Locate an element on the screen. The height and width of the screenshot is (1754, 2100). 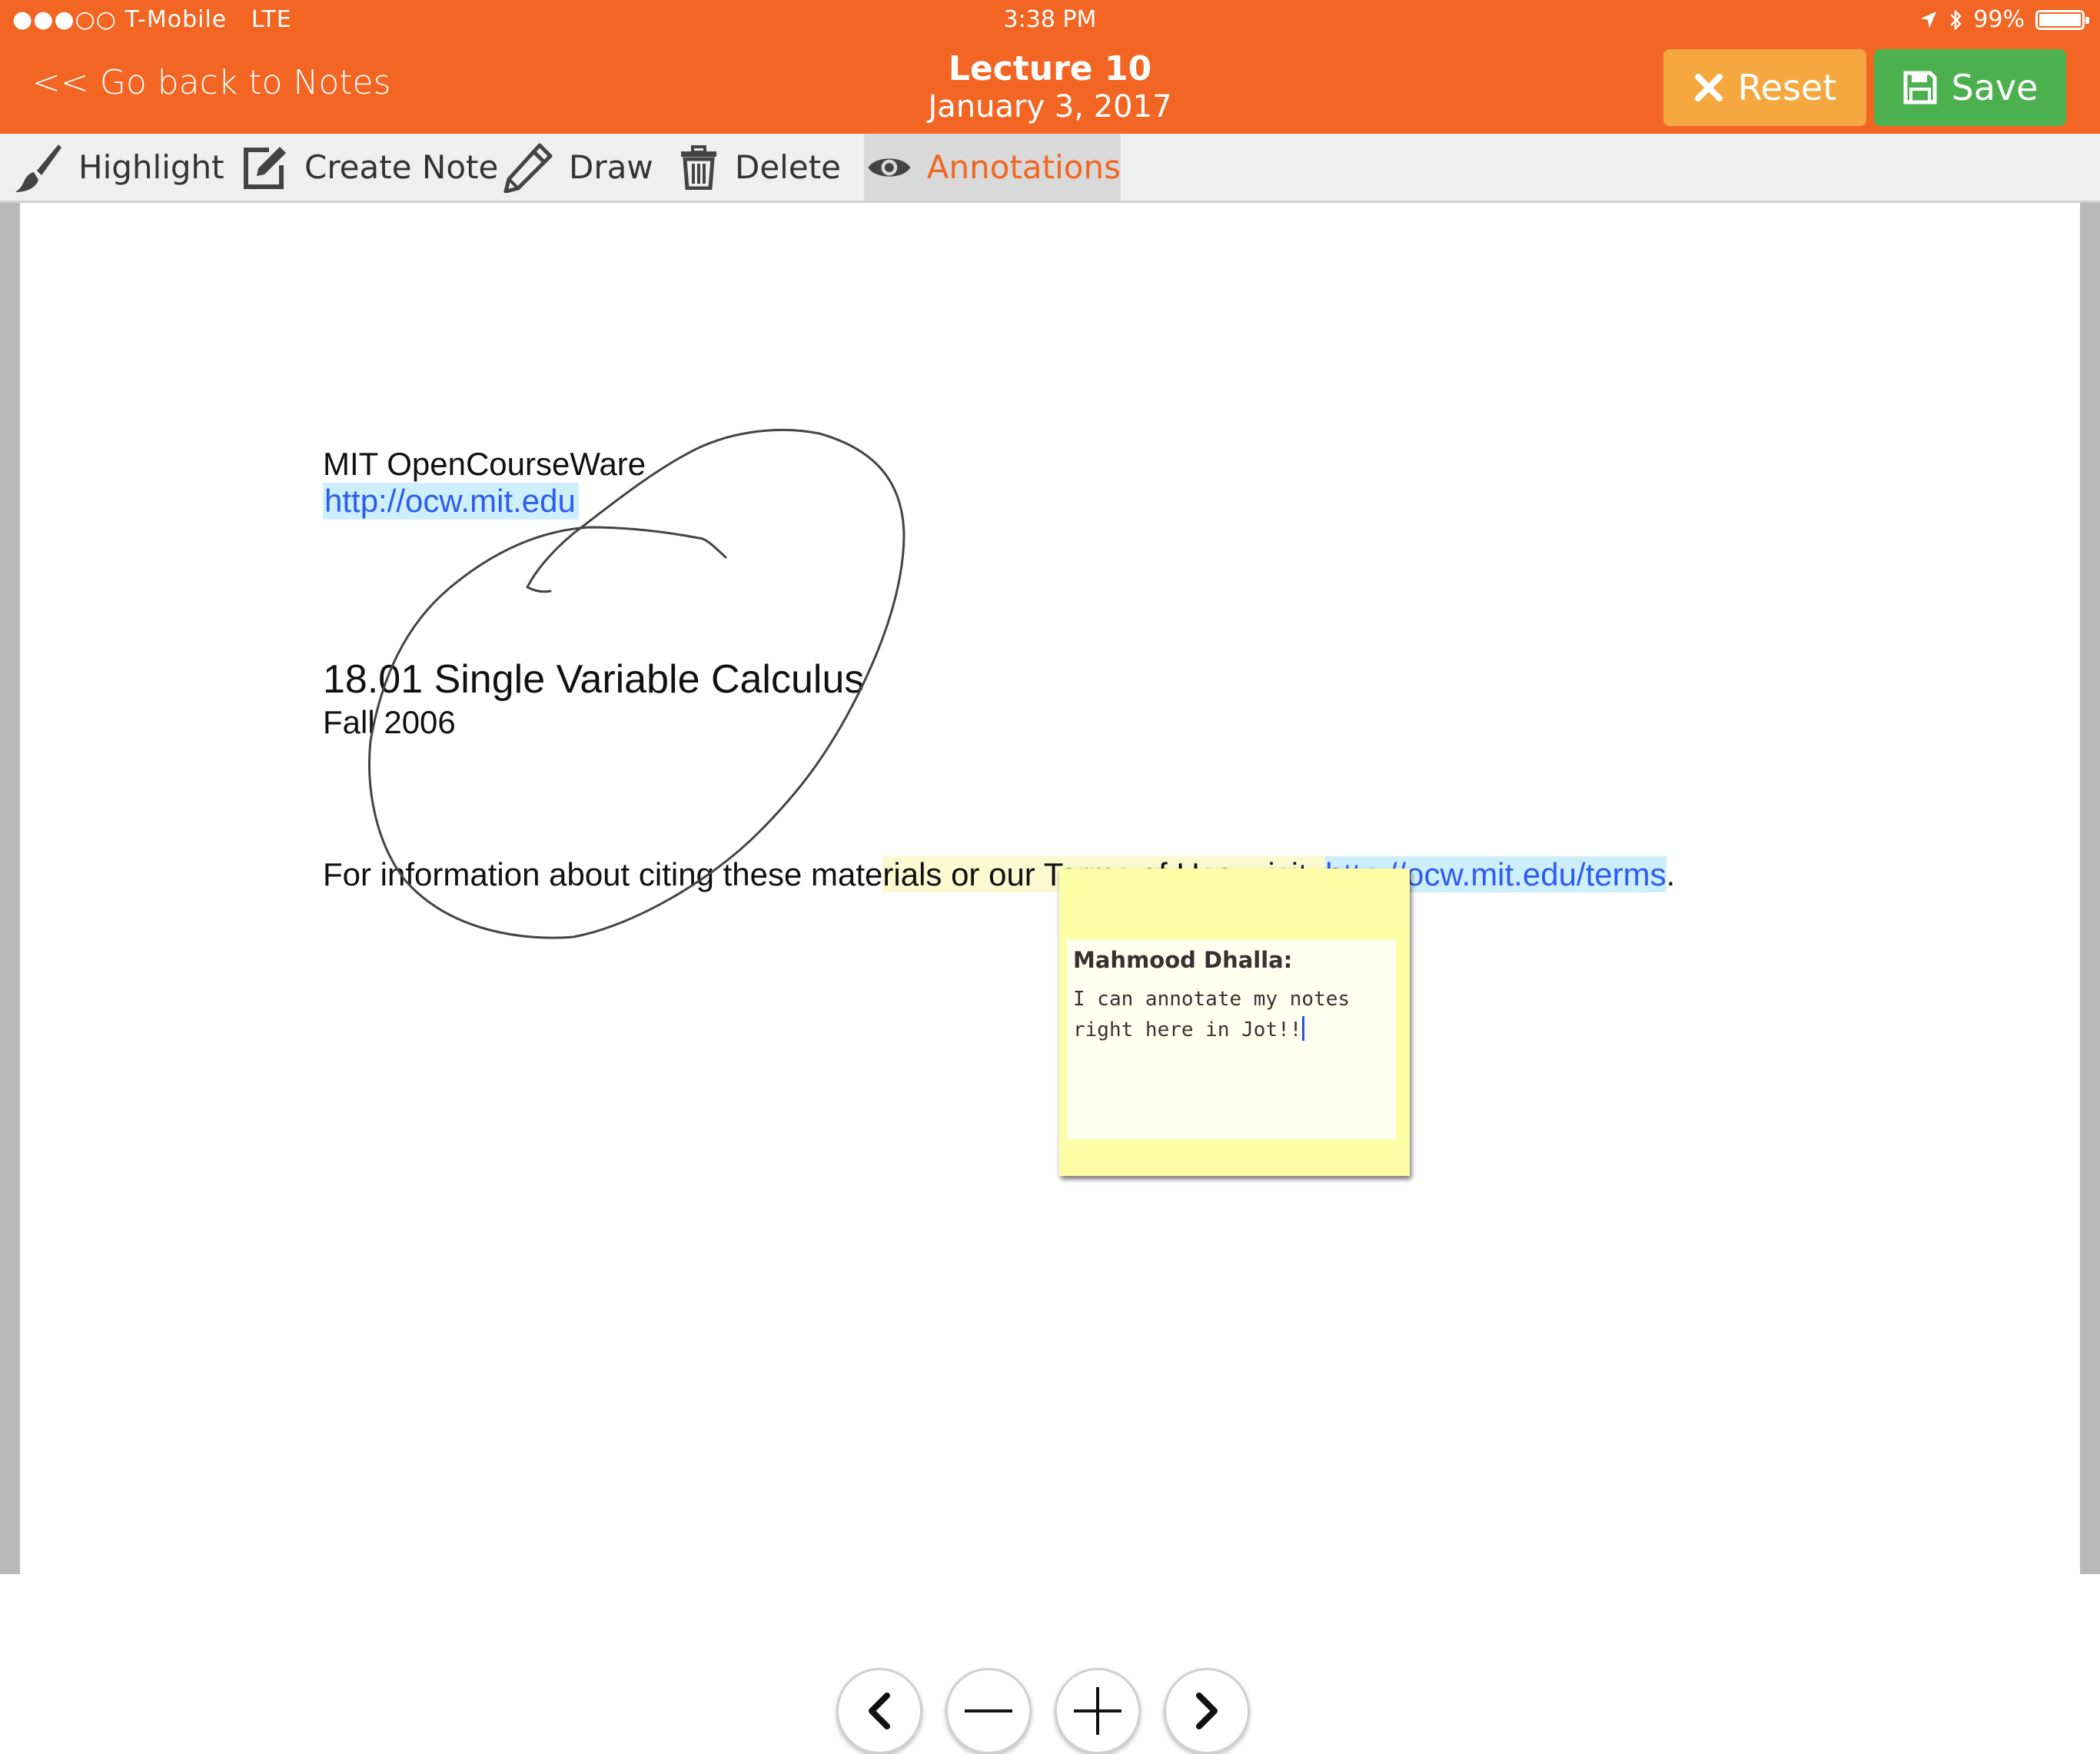
location-arrow-icon is located at coordinates (1929, 19).